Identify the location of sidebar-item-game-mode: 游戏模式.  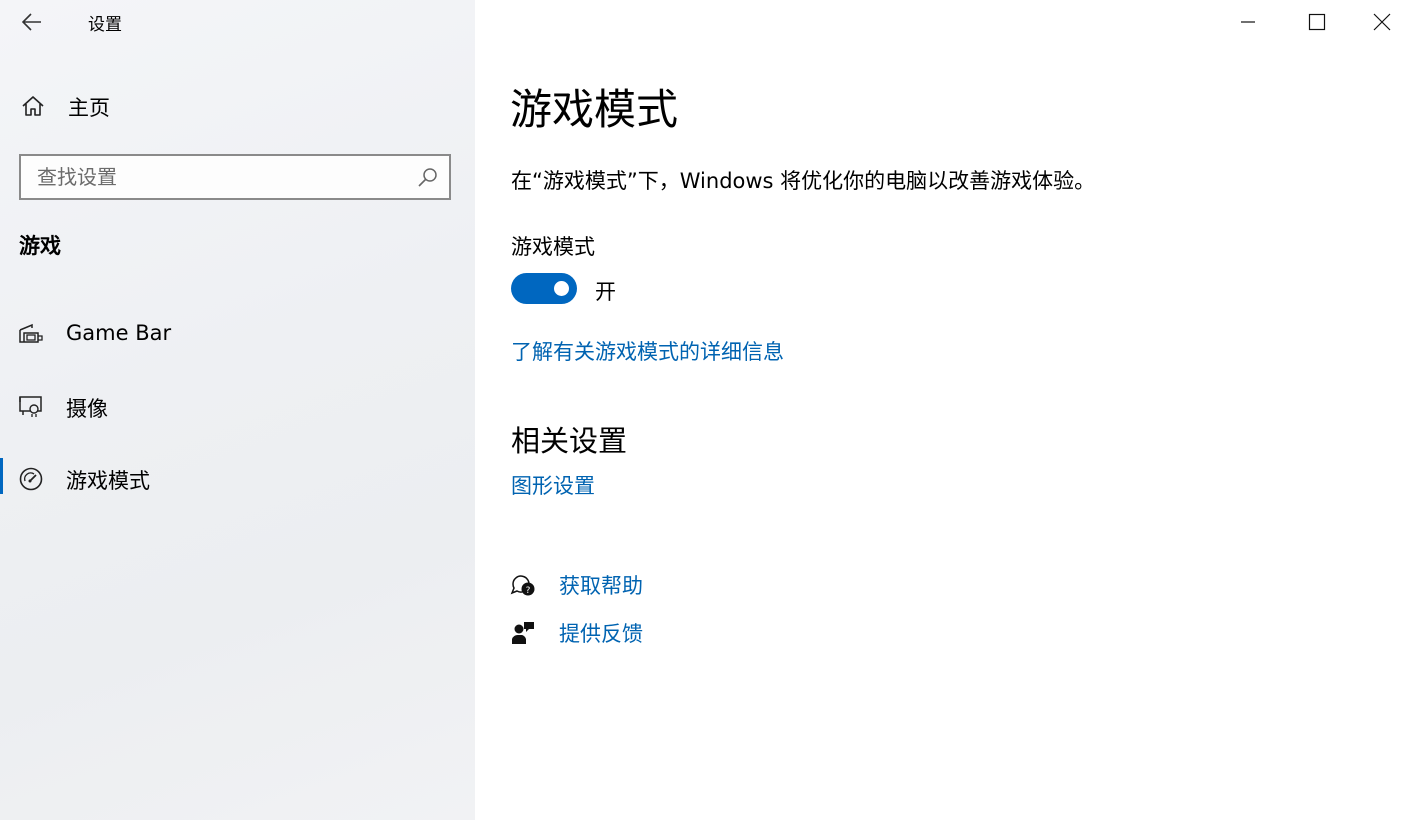
(237, 478).